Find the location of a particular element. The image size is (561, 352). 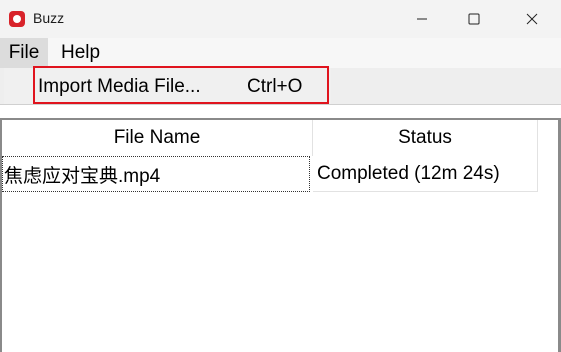

minimize-icon is located at coordinates (422, 19).